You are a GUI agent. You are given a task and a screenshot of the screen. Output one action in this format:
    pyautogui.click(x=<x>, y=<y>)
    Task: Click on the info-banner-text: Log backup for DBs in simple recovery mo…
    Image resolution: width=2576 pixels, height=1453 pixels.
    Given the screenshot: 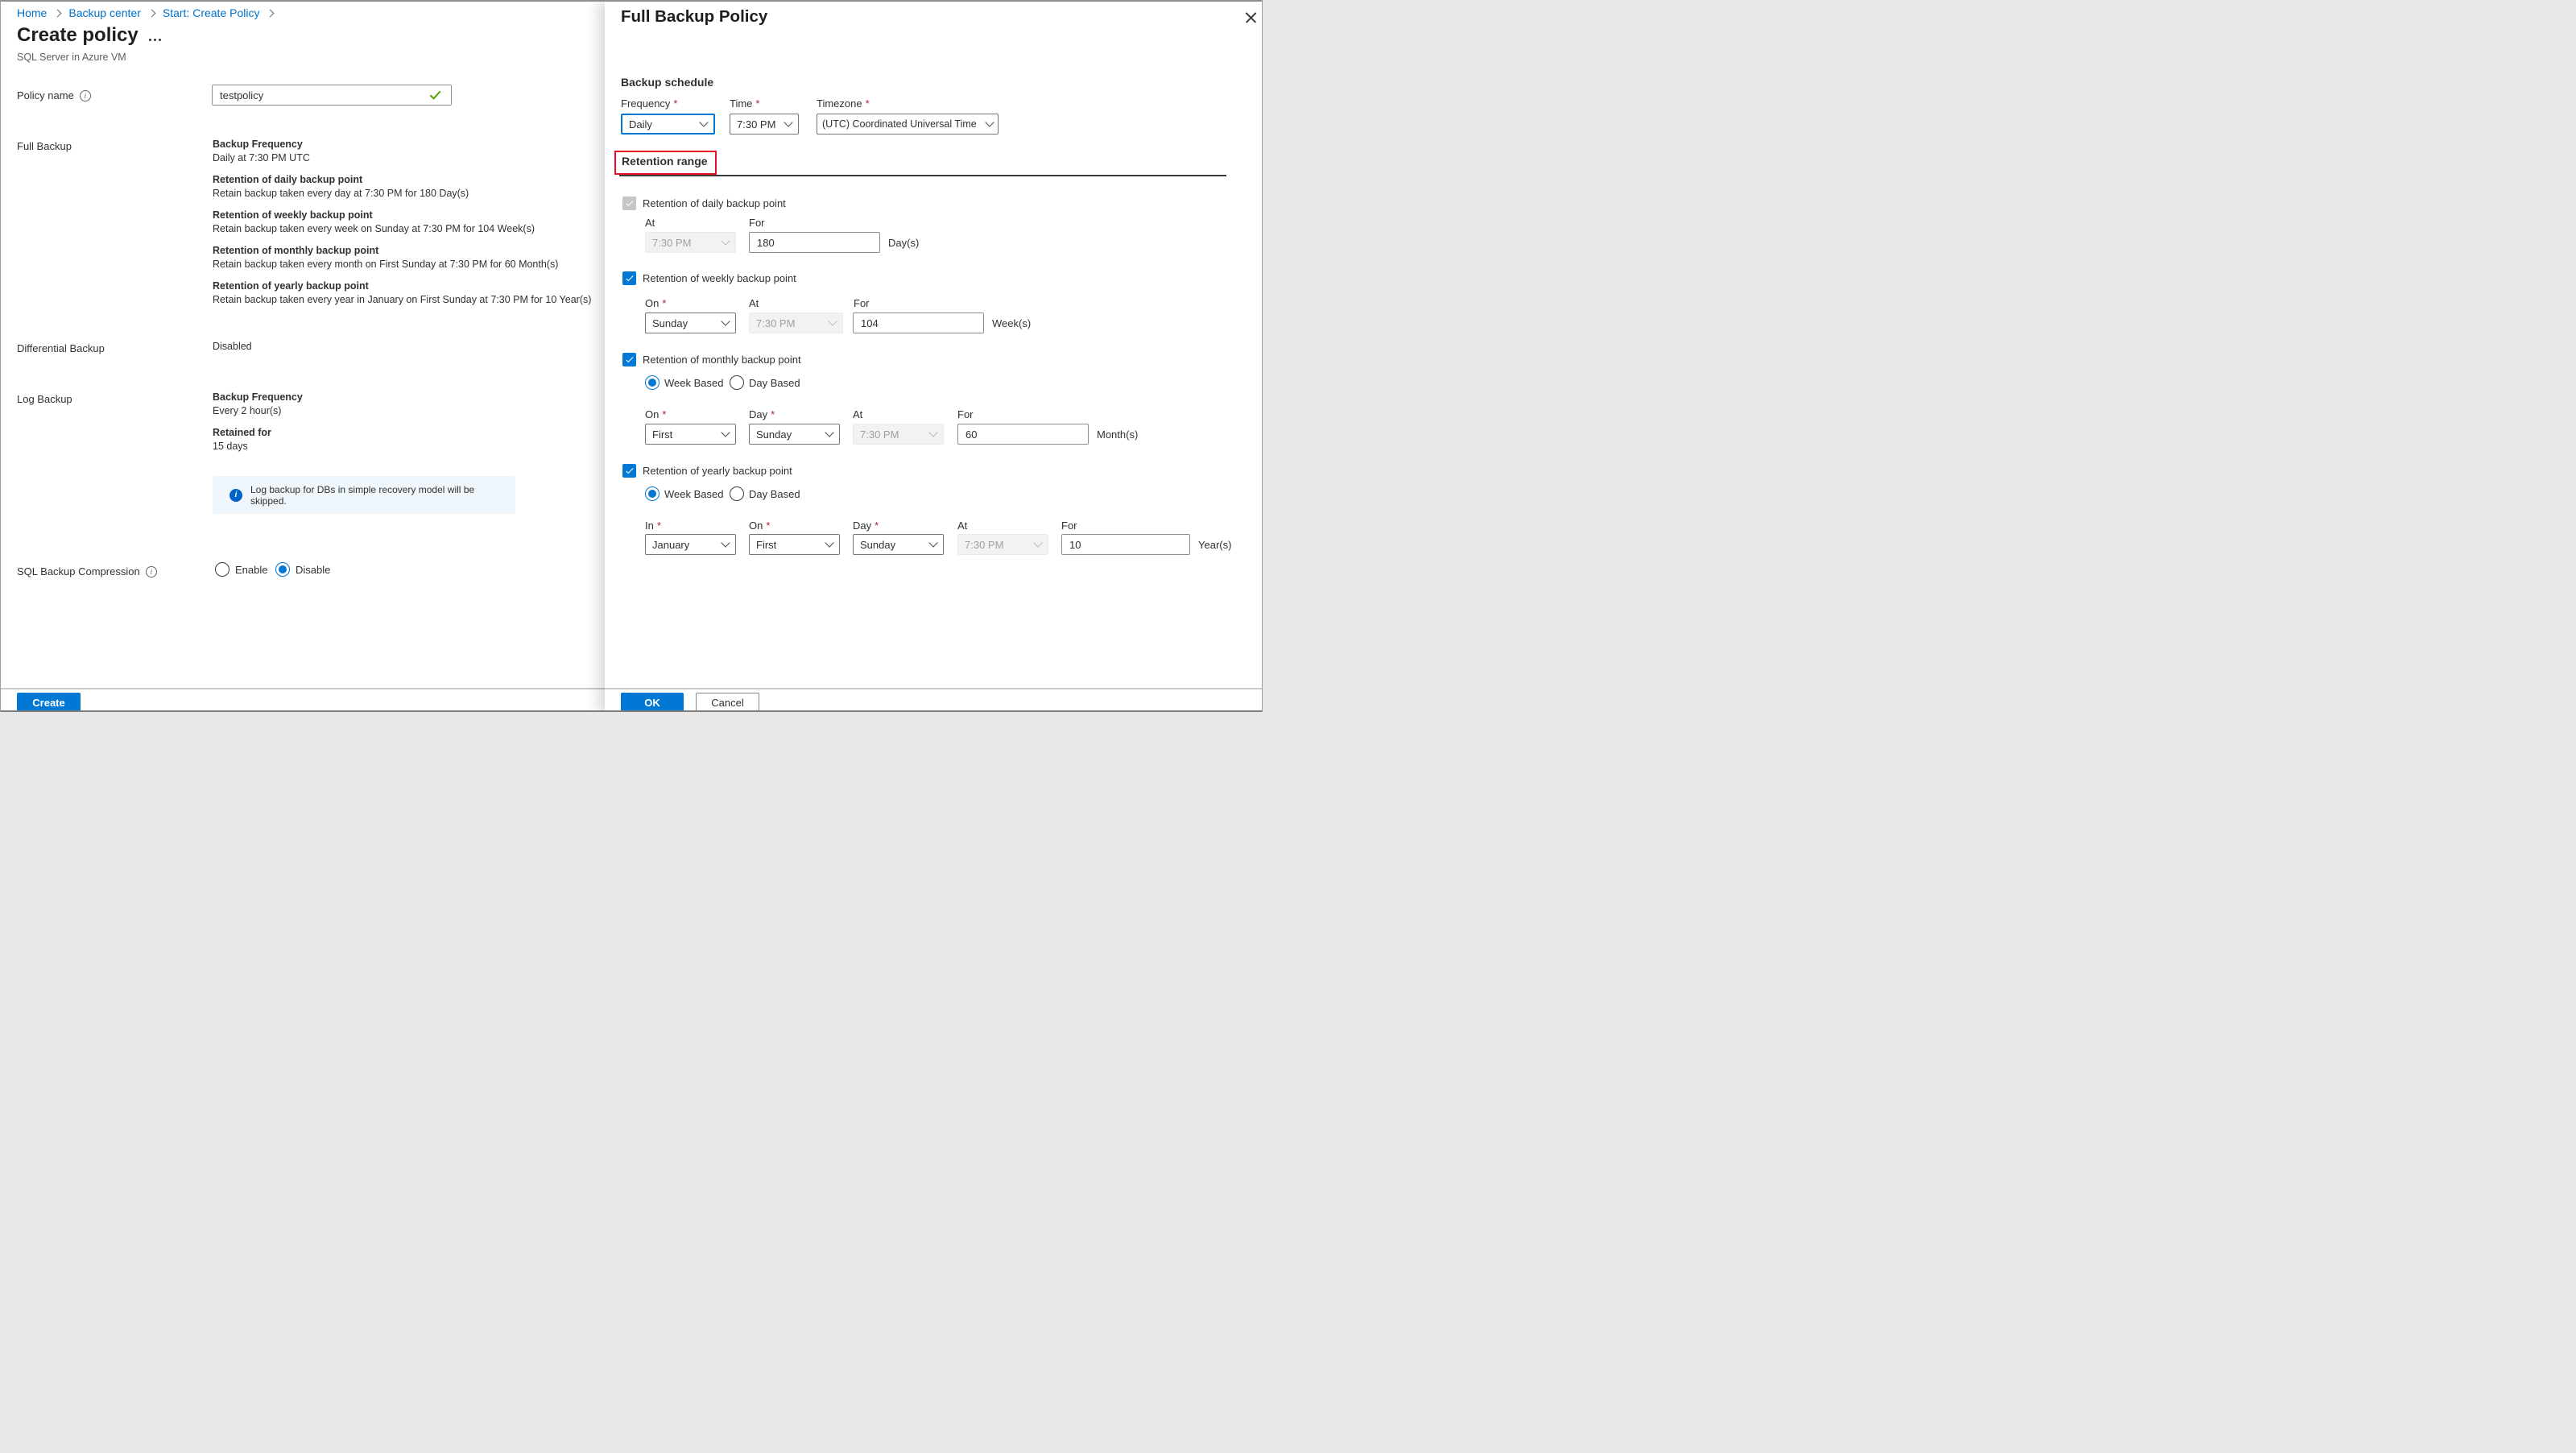 What is the action you would take?
    pyautogui.click(x=363, y=495)
    